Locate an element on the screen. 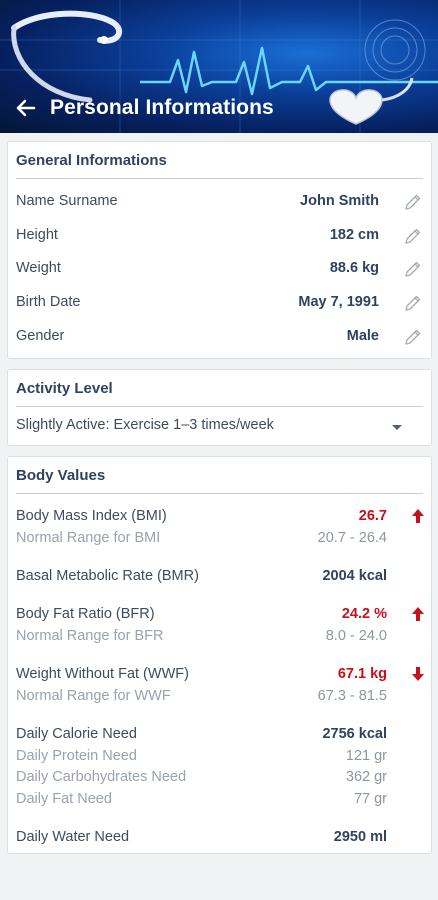  activity-level-selected: Slightly Active: Exercise 1–3 times/week is located at coordinates (145, 425).